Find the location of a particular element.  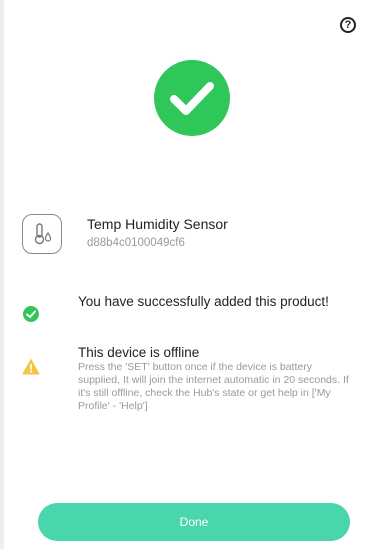

done-button: Done is located at coordinates (194, 522).